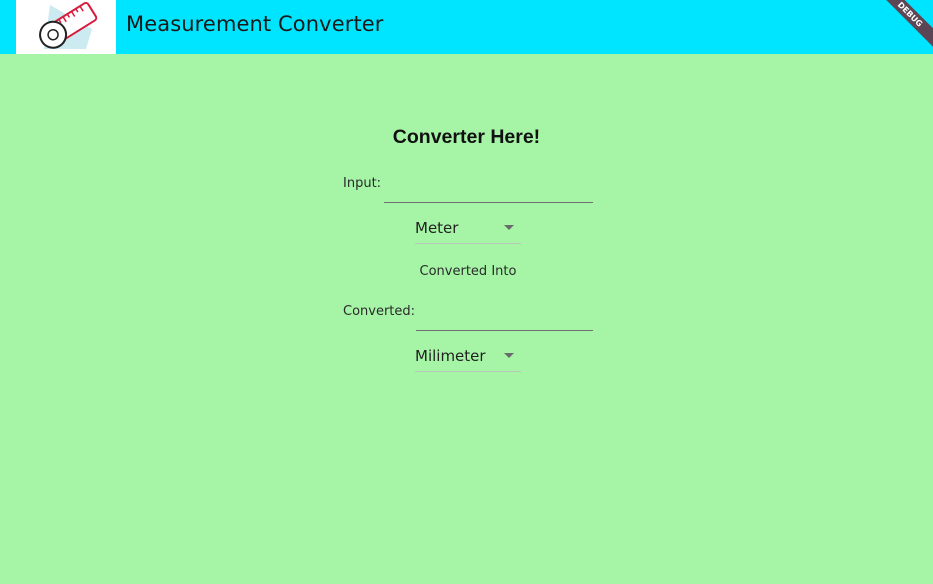 This screenshot has width=933, height=584. Describe the element at coordinates (468, 229) in the screenshot. I see `from-unit-dropdown: Meter` at that location.